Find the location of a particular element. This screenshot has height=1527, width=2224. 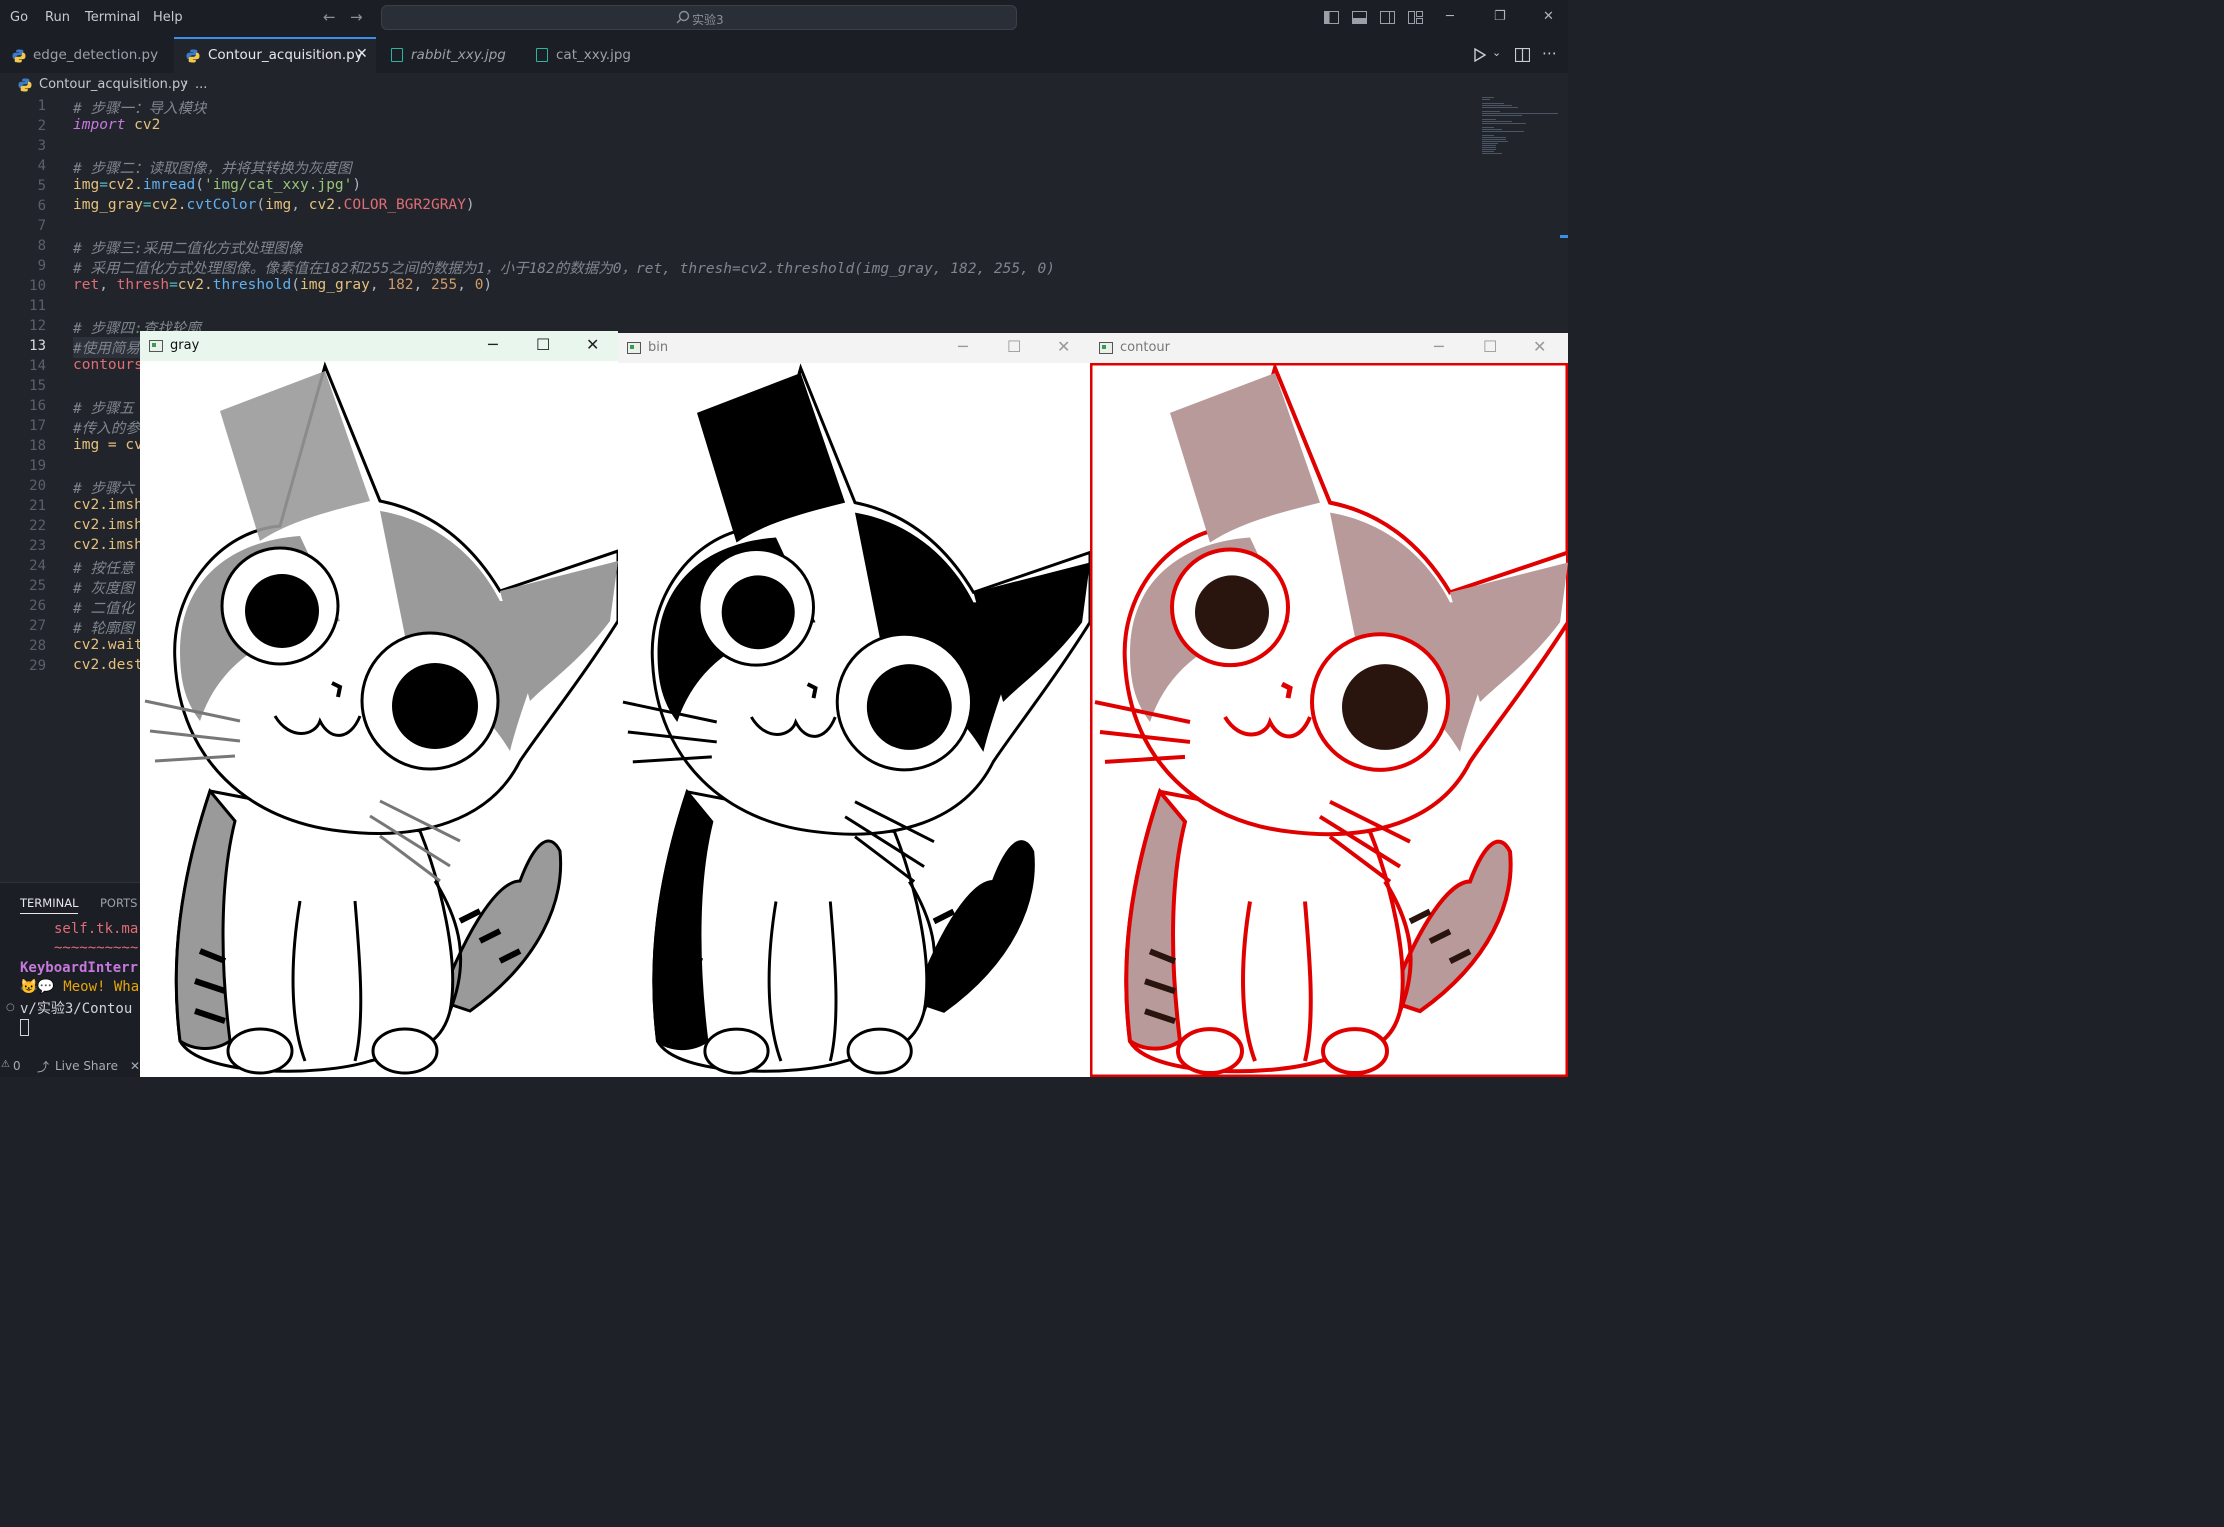

tab-ports: PORTS is located at coordinates (118, 903).